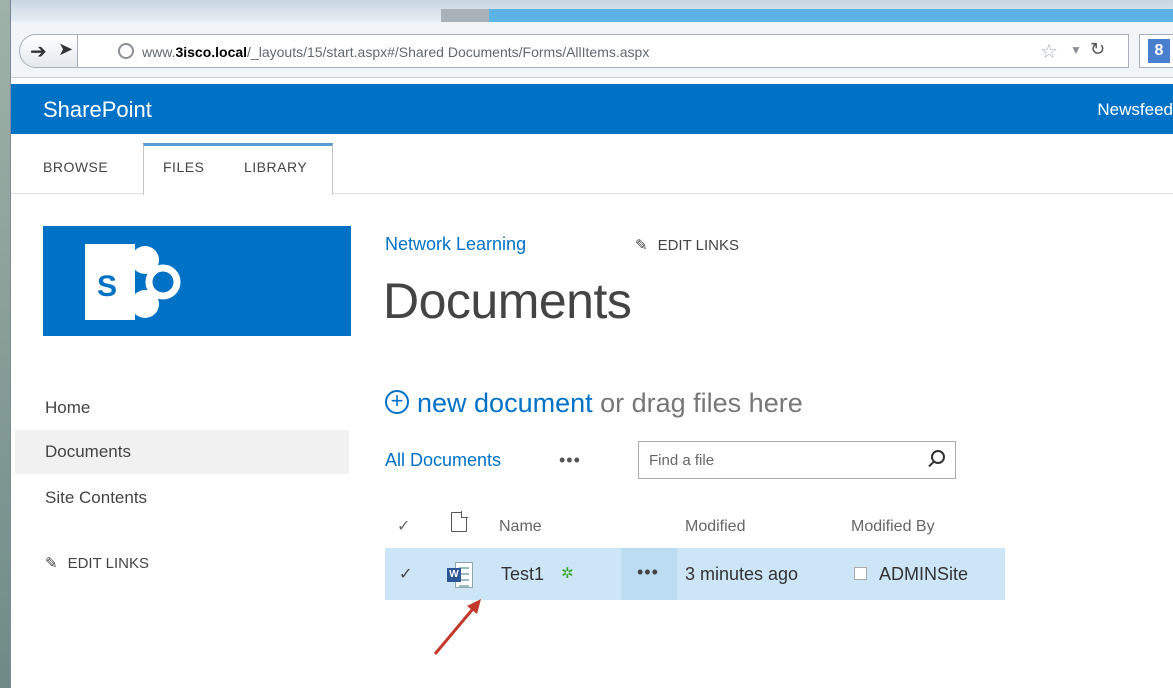 This screenshot has height=688, width=1173. What do you see at coordinates (403, 526) in the screenshot?
I see `select-all-check-icon: ✓` at bounding box center [403, 526].